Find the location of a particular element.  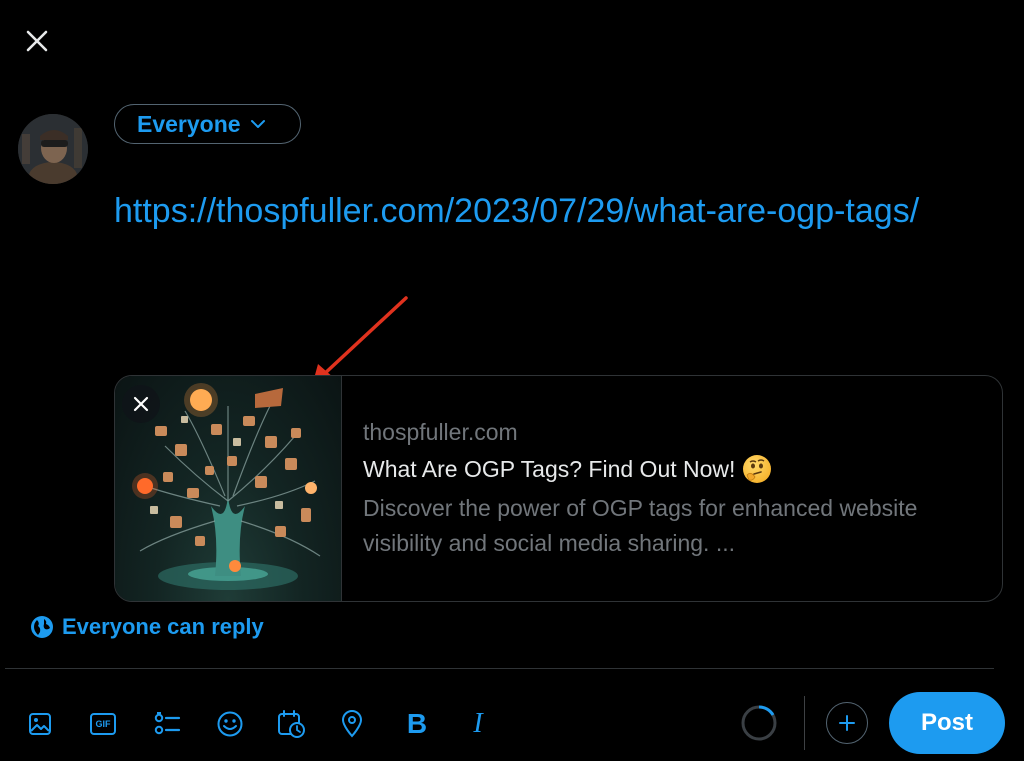

schedule-icon is located at coordinates (291, 724).